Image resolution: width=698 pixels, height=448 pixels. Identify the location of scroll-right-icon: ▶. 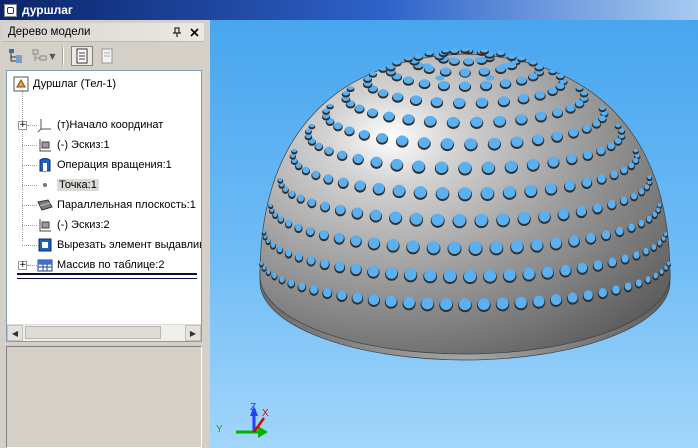
(193, 333).